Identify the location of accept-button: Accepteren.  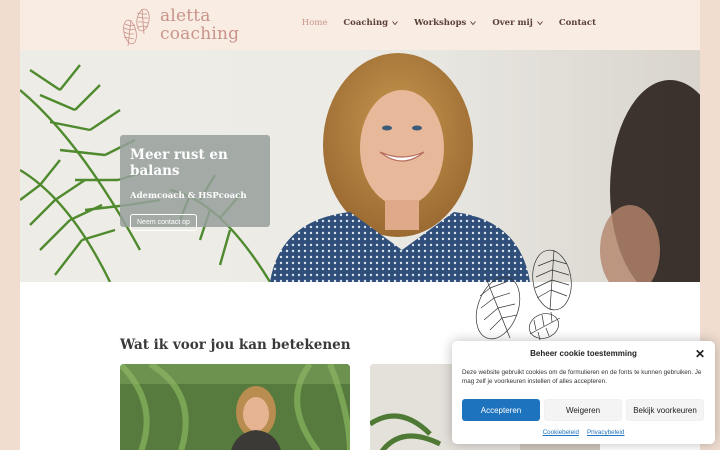
(501, 410).